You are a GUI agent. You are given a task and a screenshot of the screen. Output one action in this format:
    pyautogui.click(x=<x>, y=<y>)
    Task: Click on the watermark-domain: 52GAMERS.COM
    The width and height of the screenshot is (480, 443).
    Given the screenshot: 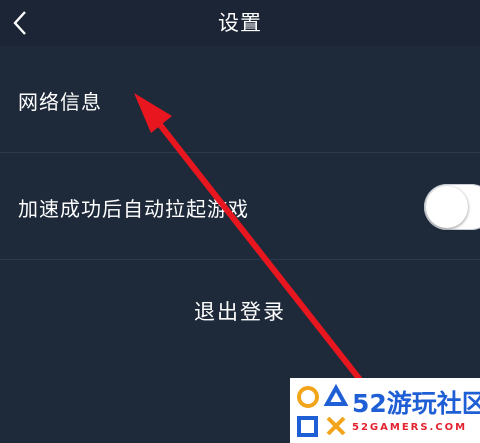 What is the action you would take?
    pyautogui.click(x=410, y=427)
    